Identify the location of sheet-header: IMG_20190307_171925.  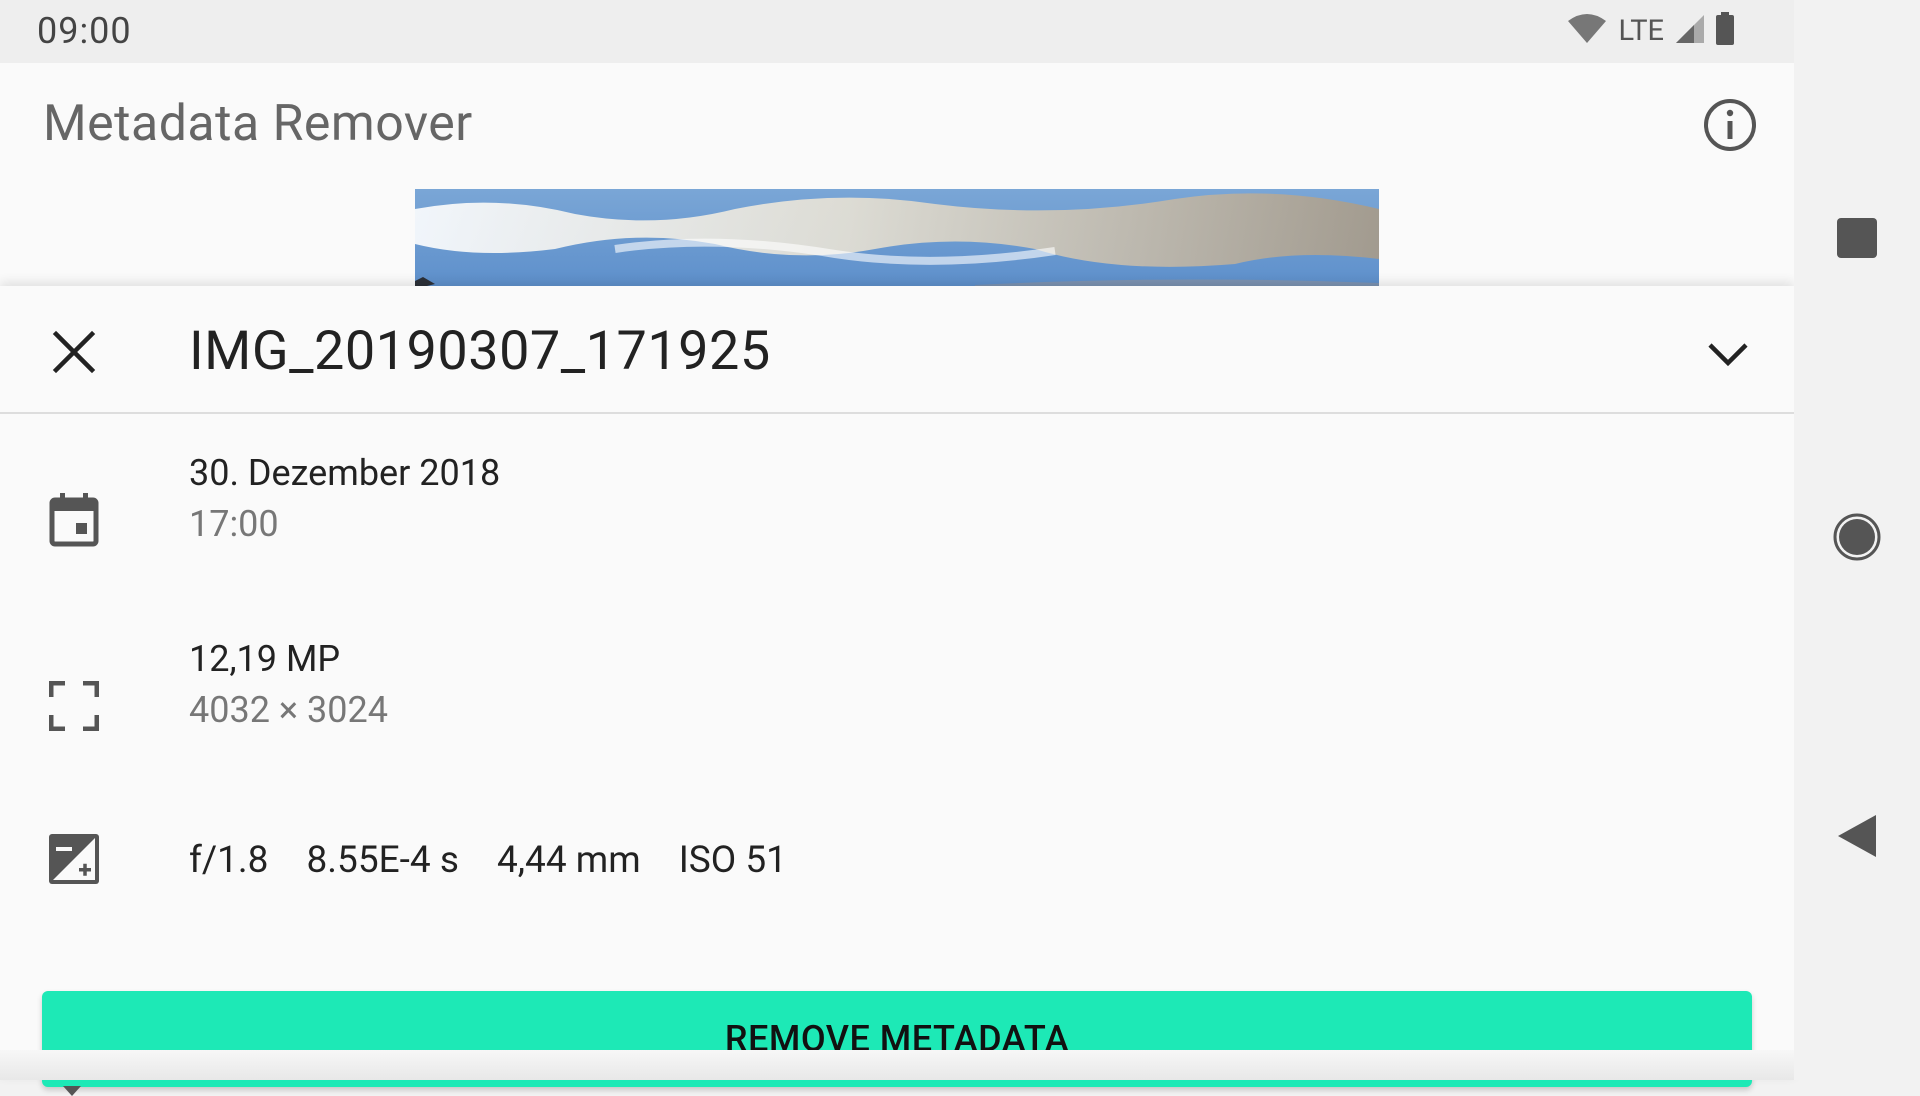
(897, 350).